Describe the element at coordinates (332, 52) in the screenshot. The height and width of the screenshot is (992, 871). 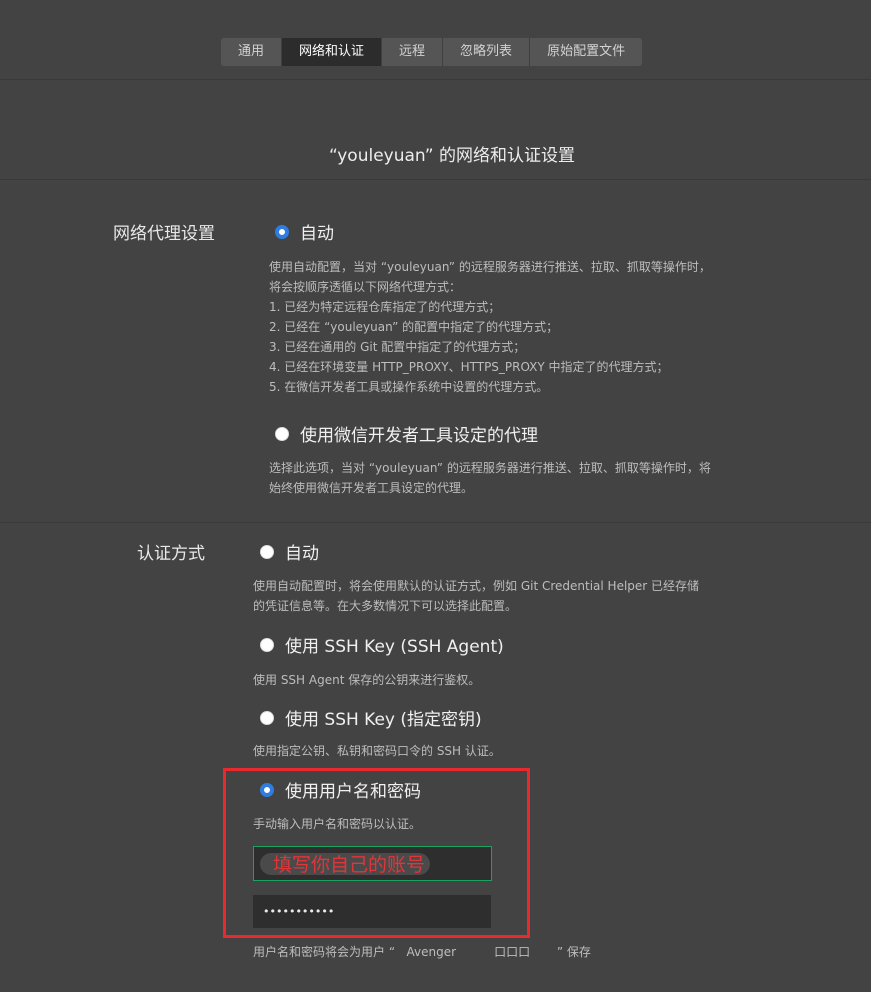
I see `tab-network-auth: 网络和认证` at that location.